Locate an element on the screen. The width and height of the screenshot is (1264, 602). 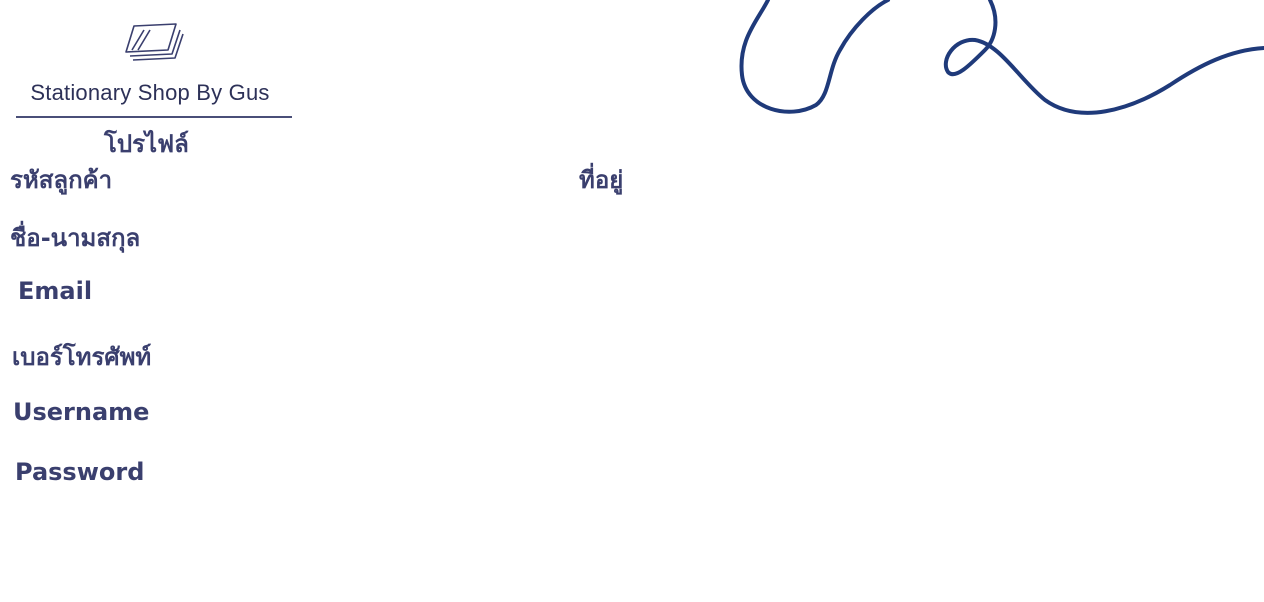
page-title: โปรไฟล์ is located at coordinates (146, 144).